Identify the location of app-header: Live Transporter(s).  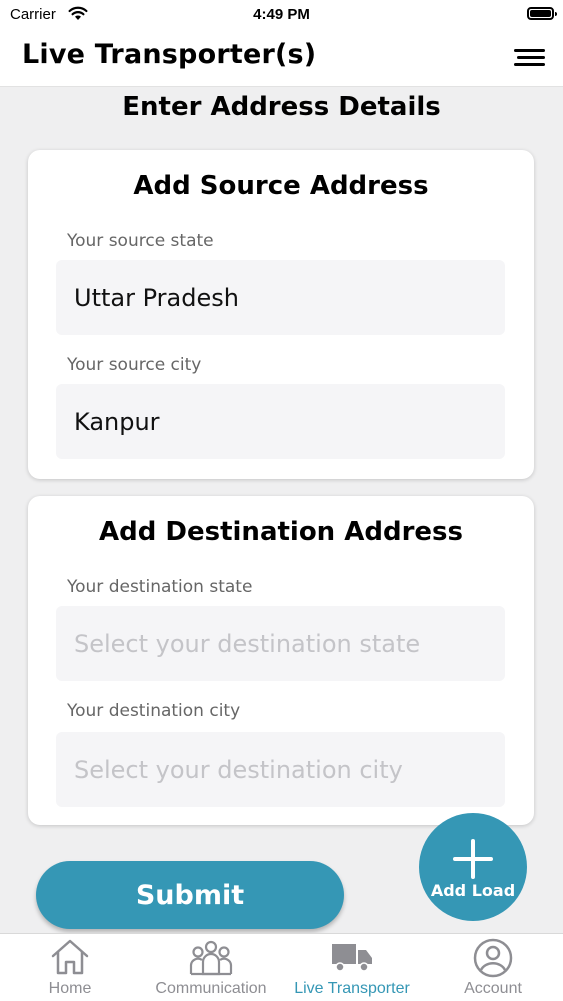
(281, 58).